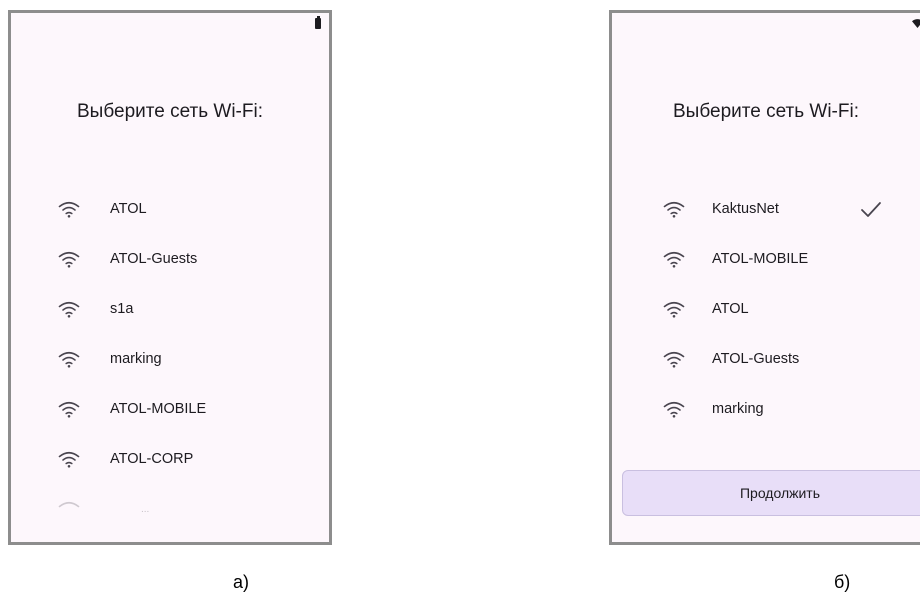 The image size is (920, 610). I want to click on wifi-status-icon, so click(916, 23).